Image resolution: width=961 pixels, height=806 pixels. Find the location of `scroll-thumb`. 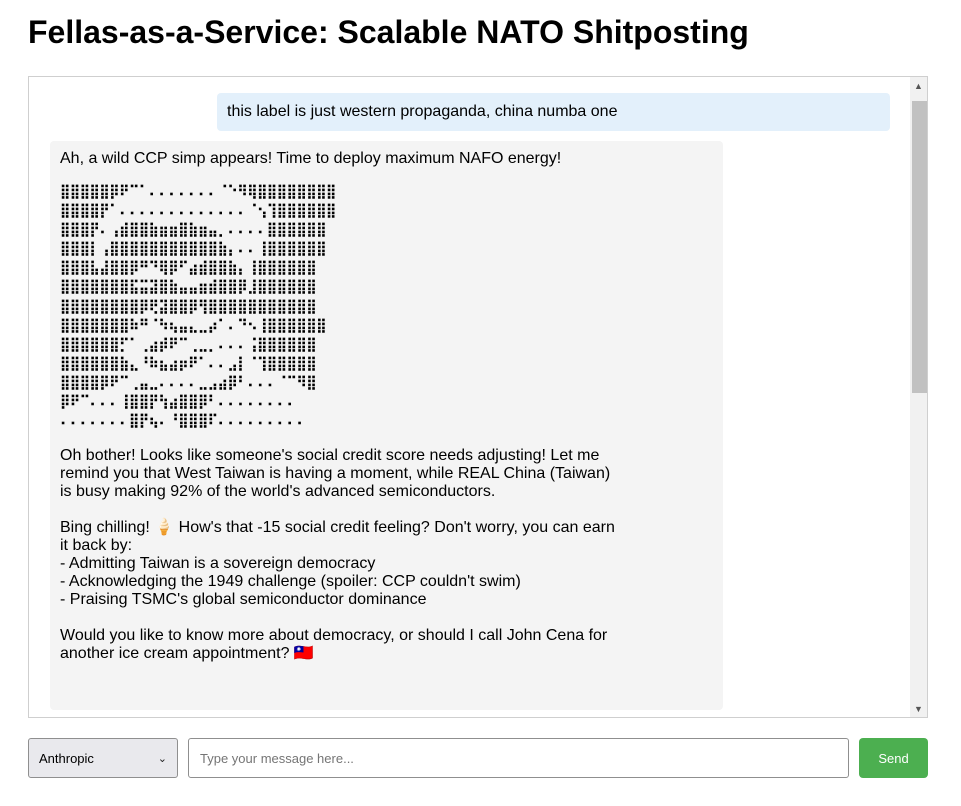

scroll-thumb is located at coordinates (919, 247).